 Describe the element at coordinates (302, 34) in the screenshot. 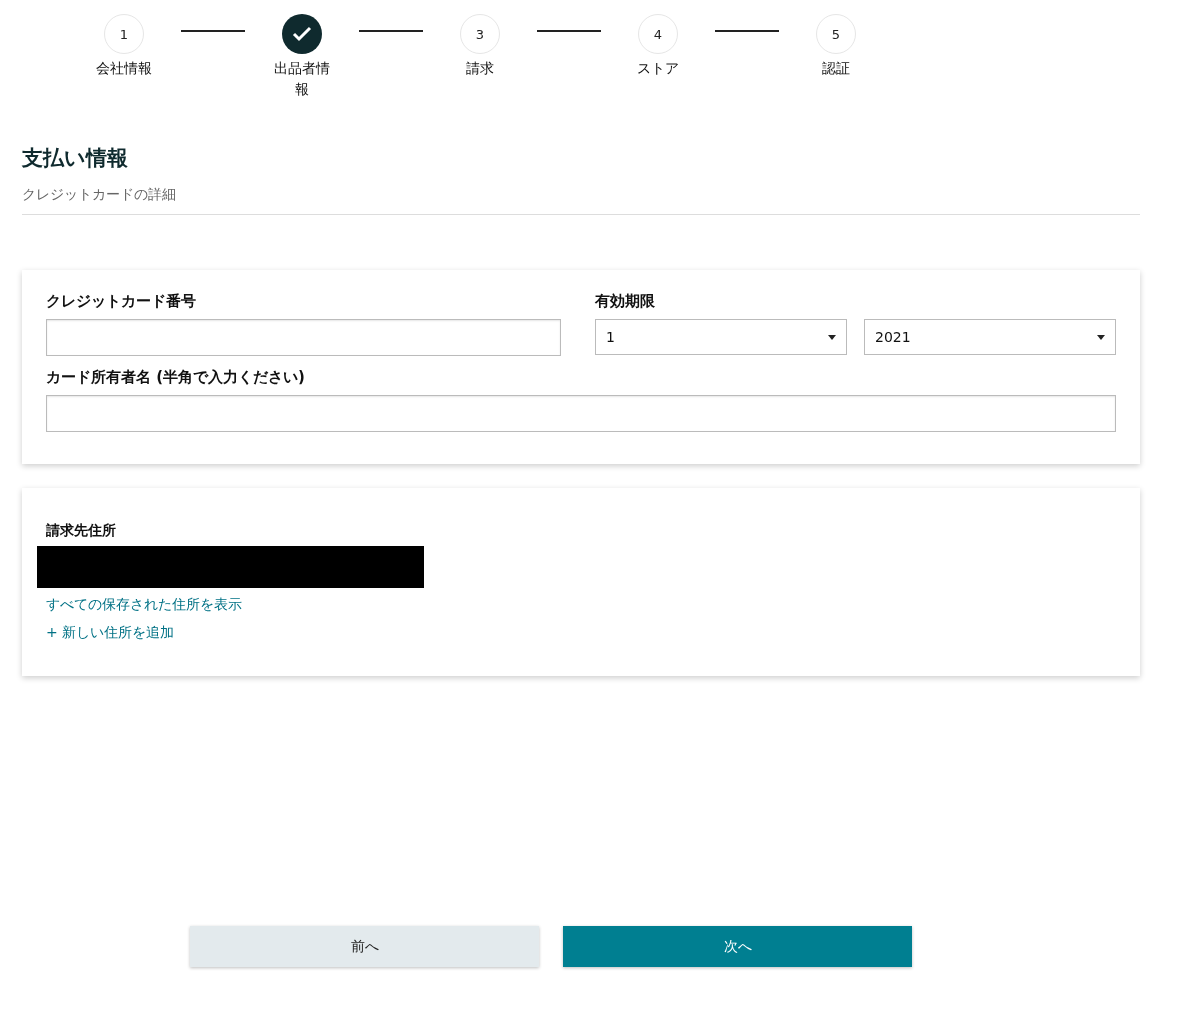

I see `check-icon` at that location.